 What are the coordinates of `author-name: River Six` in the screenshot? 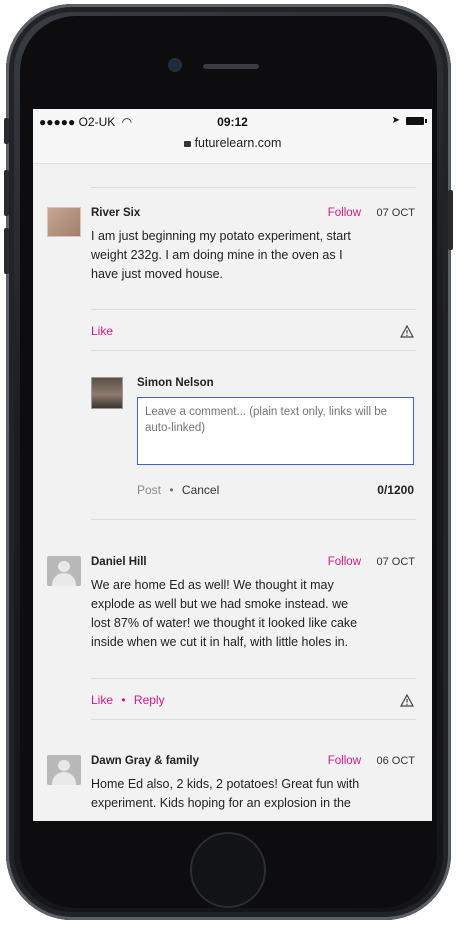 It's located at (115, 213).